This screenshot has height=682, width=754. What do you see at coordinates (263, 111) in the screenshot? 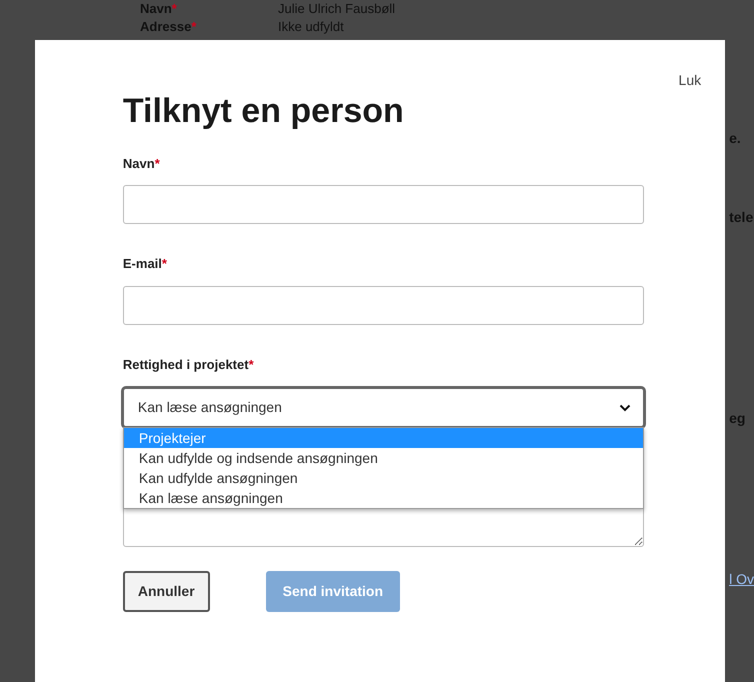
I see `dialog-title: Tilknyt en person` at bounding box center [263, 111].